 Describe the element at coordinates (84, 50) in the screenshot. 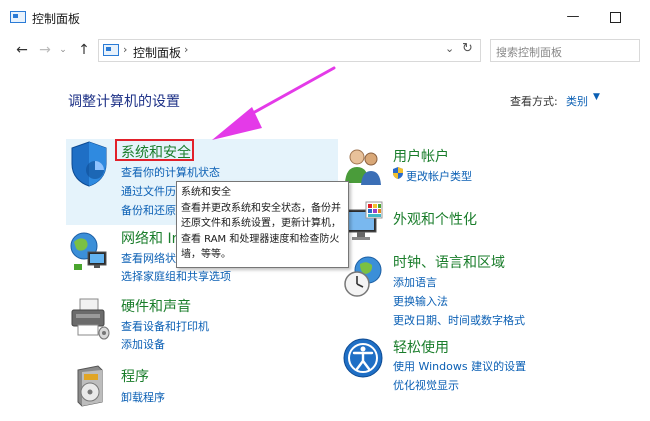

I see `up-button: ↑` at that location.